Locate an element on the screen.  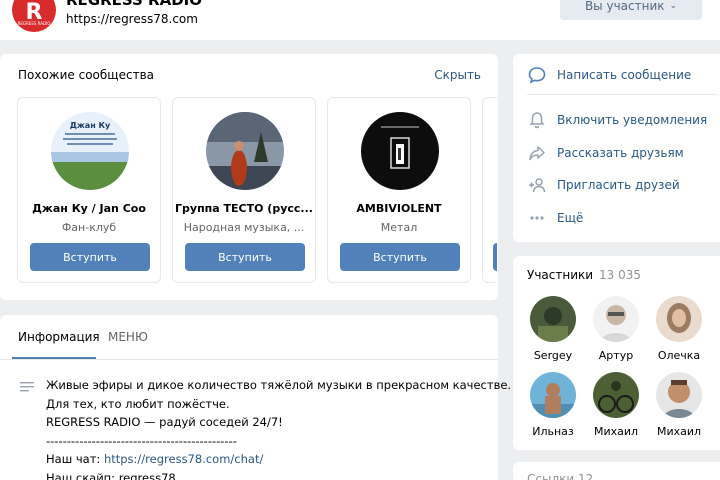
member-name: Ильназ is located at coordinates (553, 431).